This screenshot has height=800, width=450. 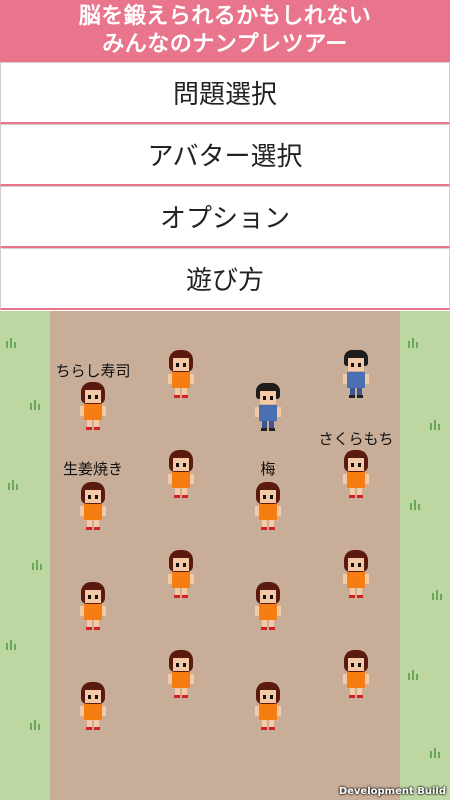 I want to click on menu-avatar-select-button: アバター選択, so click(x=225, y=155).